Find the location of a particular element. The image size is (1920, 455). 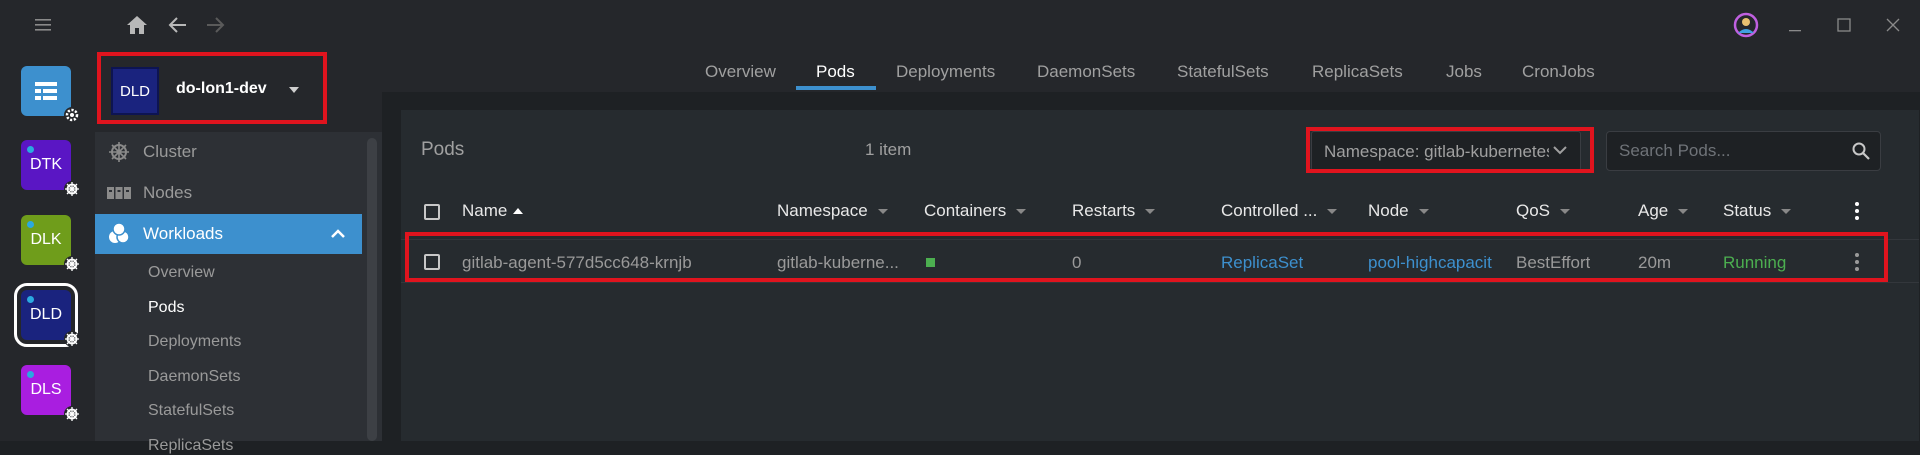

pod-age: 20m is located at coordinates (1655, 262).